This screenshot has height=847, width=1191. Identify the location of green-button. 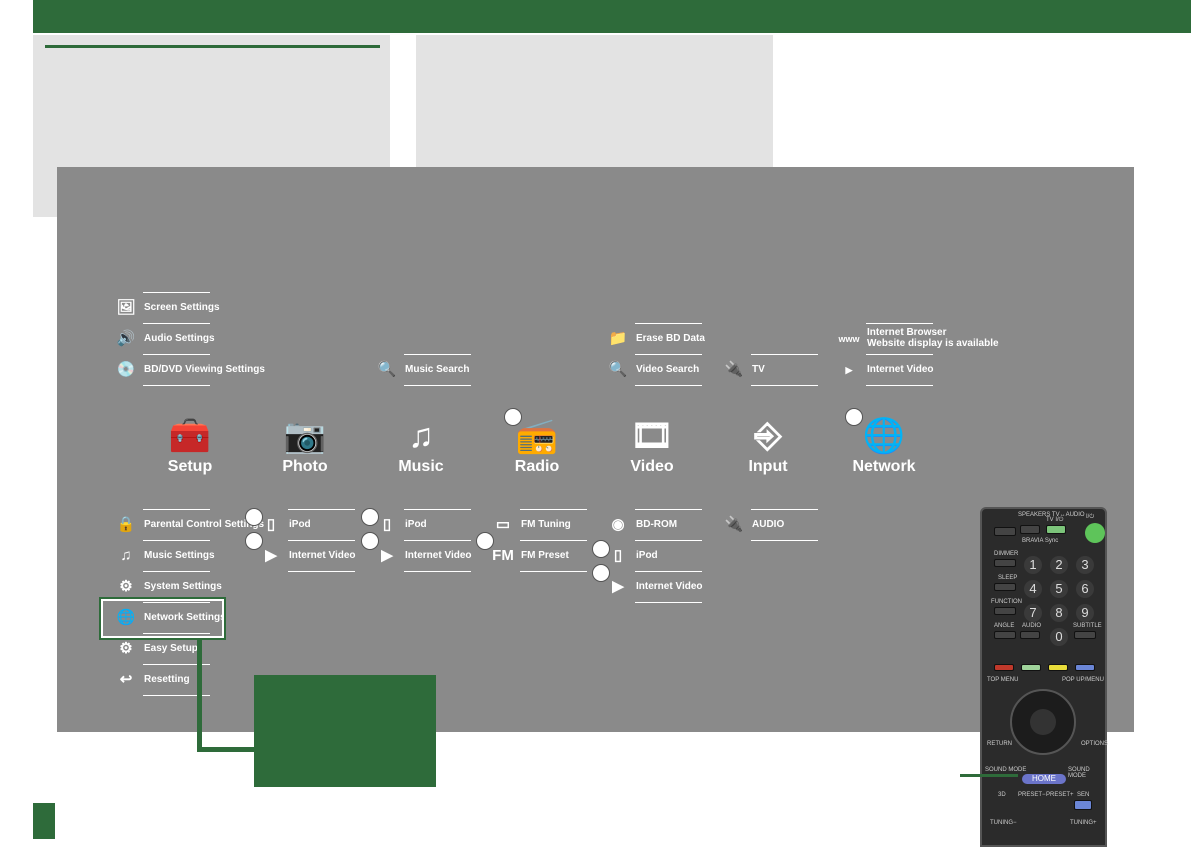
(1031, 667).